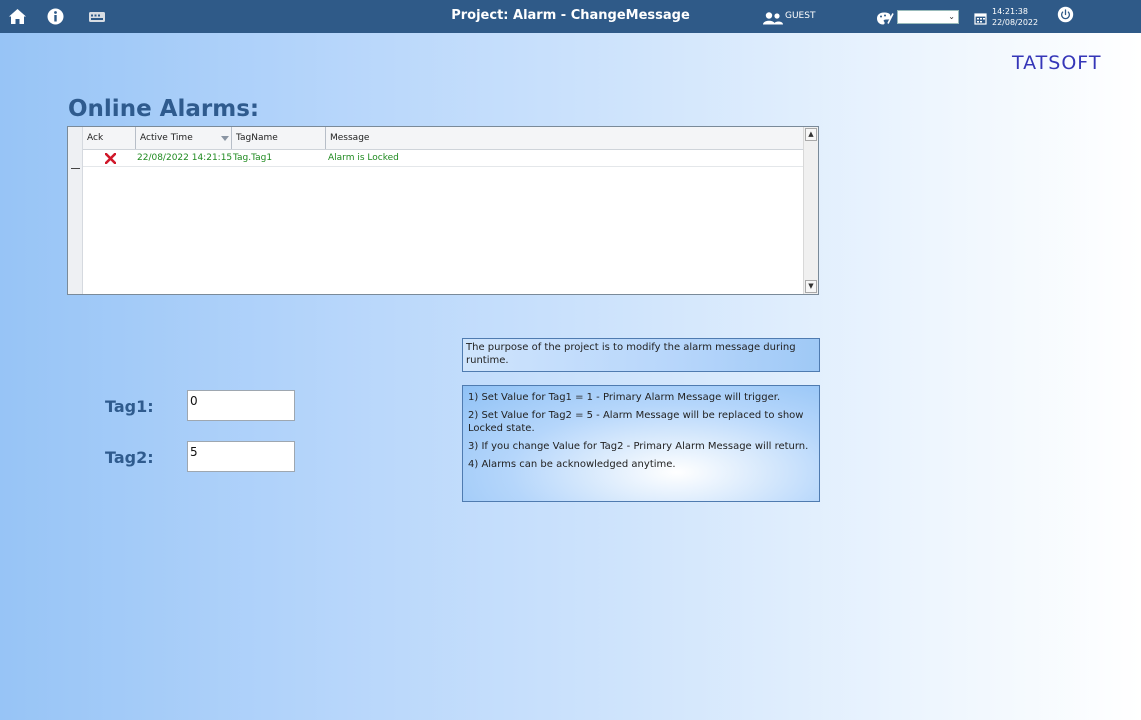 Image resolution: width=1141 pixels, height=720 pixels. What do you see at coordinates (1057, 63) in the screenshot?
I see `tatsoft-logo: TATSOFT` at bounding box center [1057, 63].